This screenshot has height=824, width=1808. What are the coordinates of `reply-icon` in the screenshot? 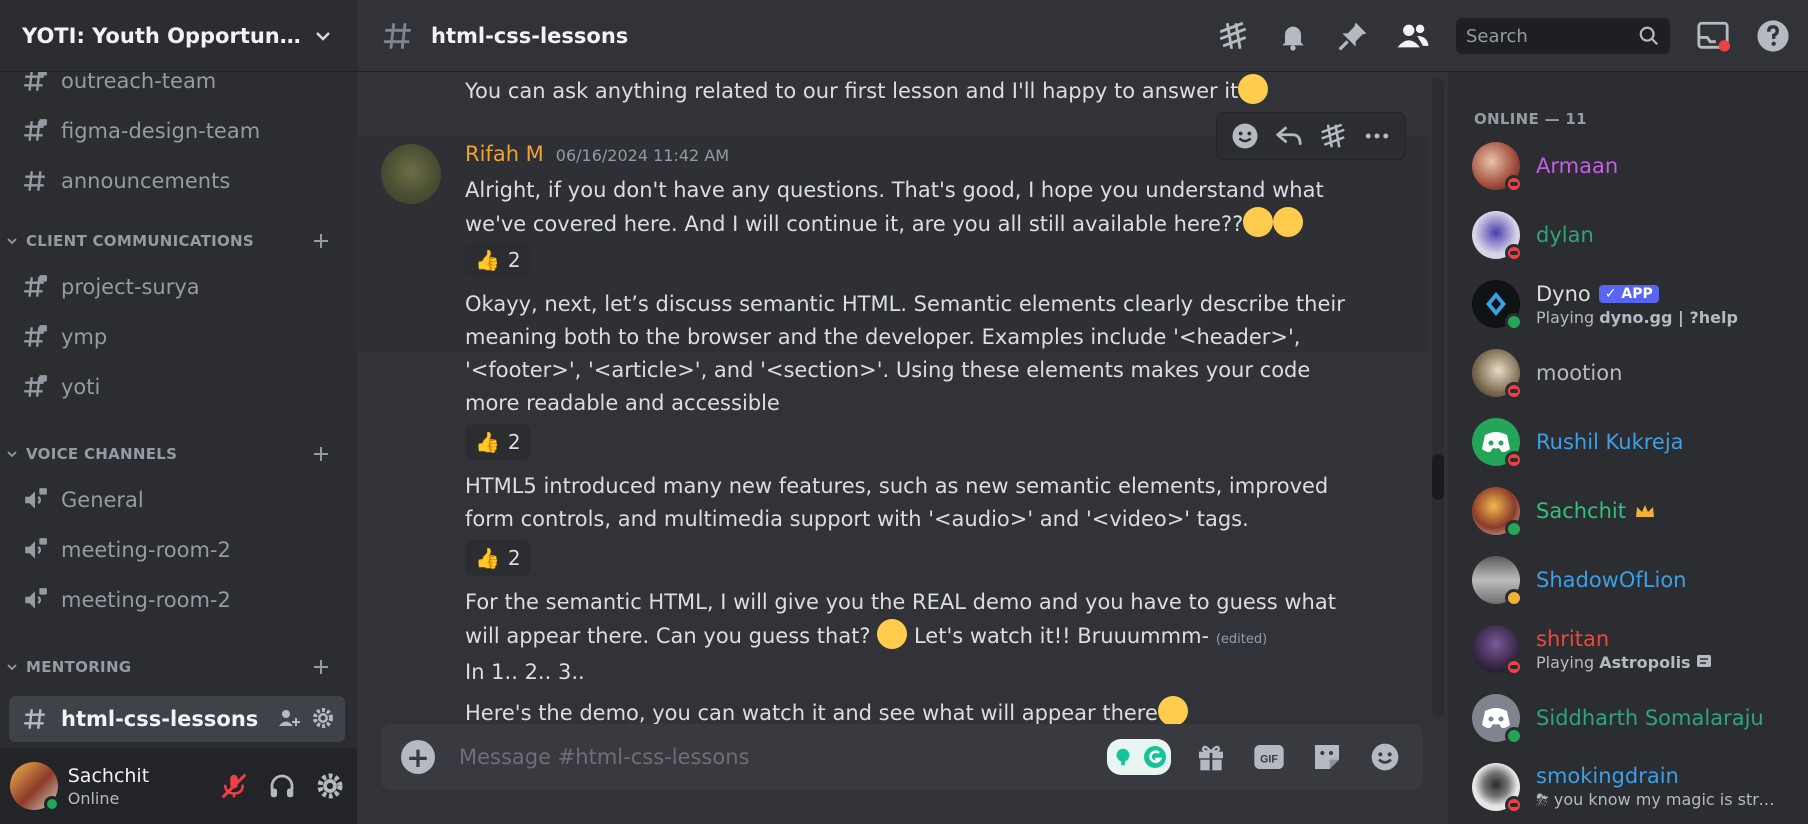 It's located at (1289, 136).